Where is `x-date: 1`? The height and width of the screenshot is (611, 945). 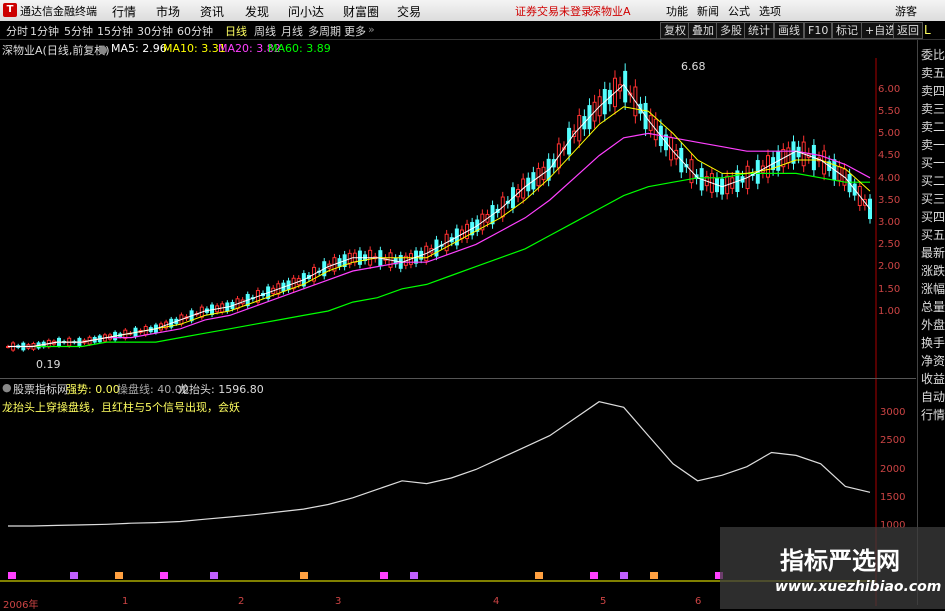
x-date: 1 is located at coordinates (125, 601).